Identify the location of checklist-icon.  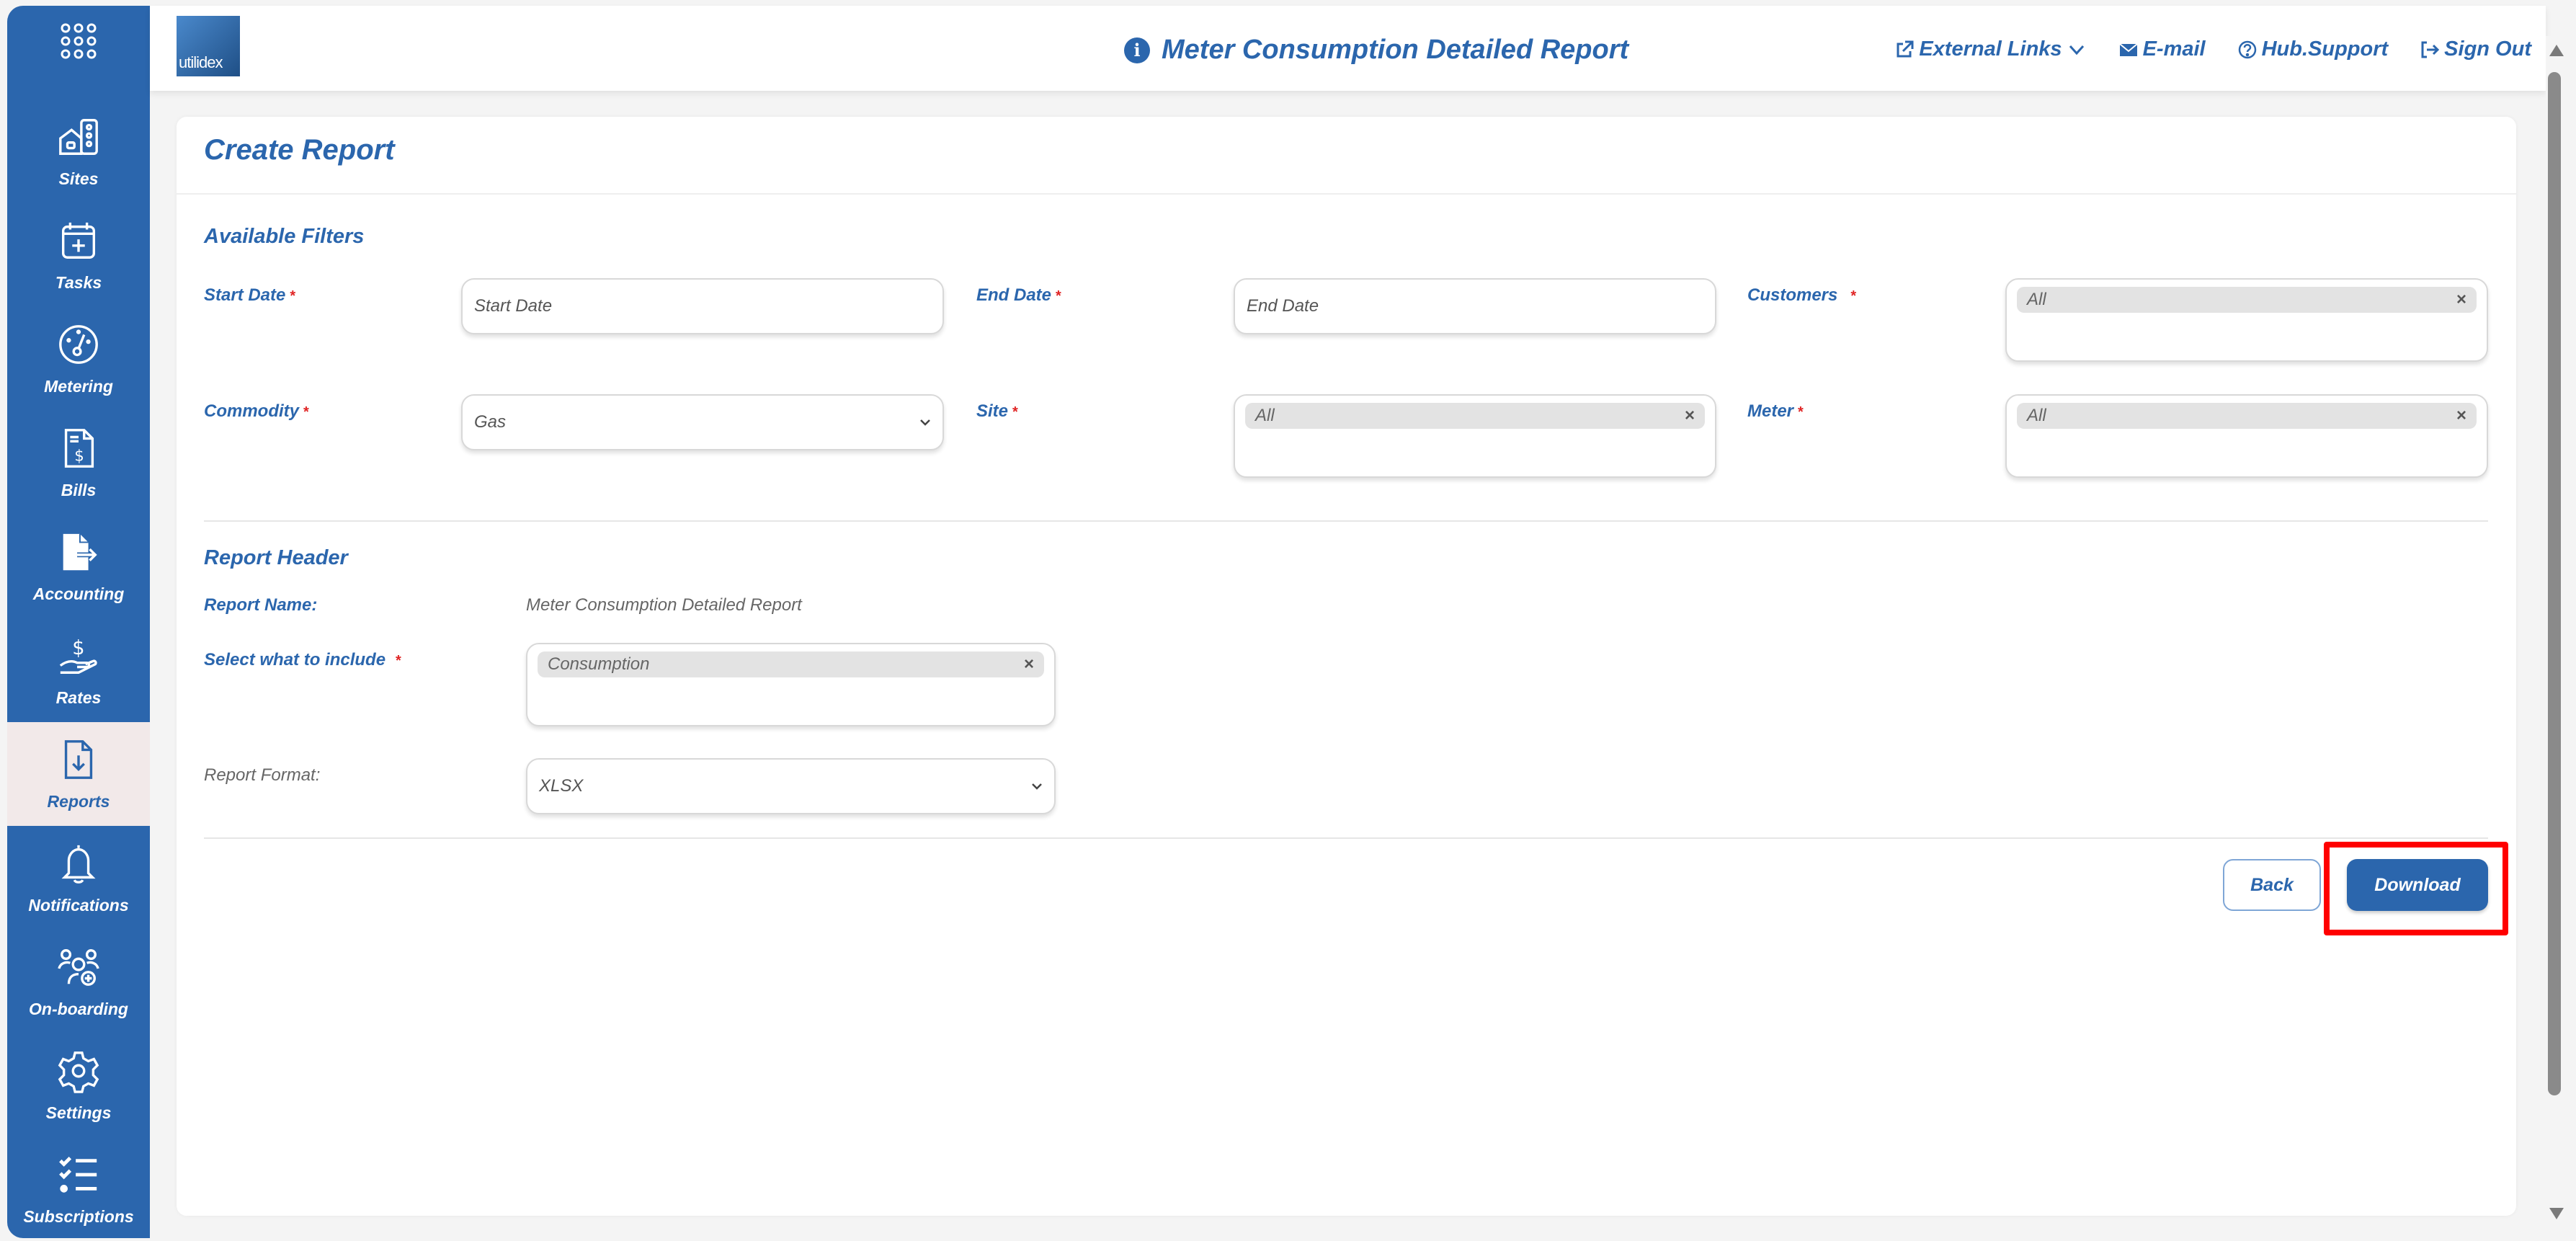
(78, 1174).